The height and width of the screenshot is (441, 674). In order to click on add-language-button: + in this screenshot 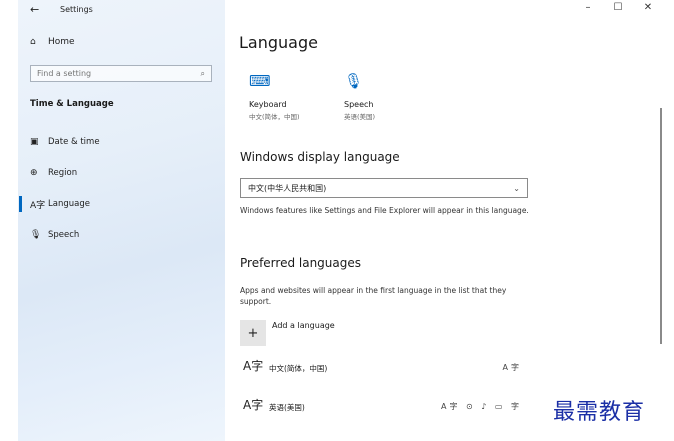, I will do `click(253, 333)`.